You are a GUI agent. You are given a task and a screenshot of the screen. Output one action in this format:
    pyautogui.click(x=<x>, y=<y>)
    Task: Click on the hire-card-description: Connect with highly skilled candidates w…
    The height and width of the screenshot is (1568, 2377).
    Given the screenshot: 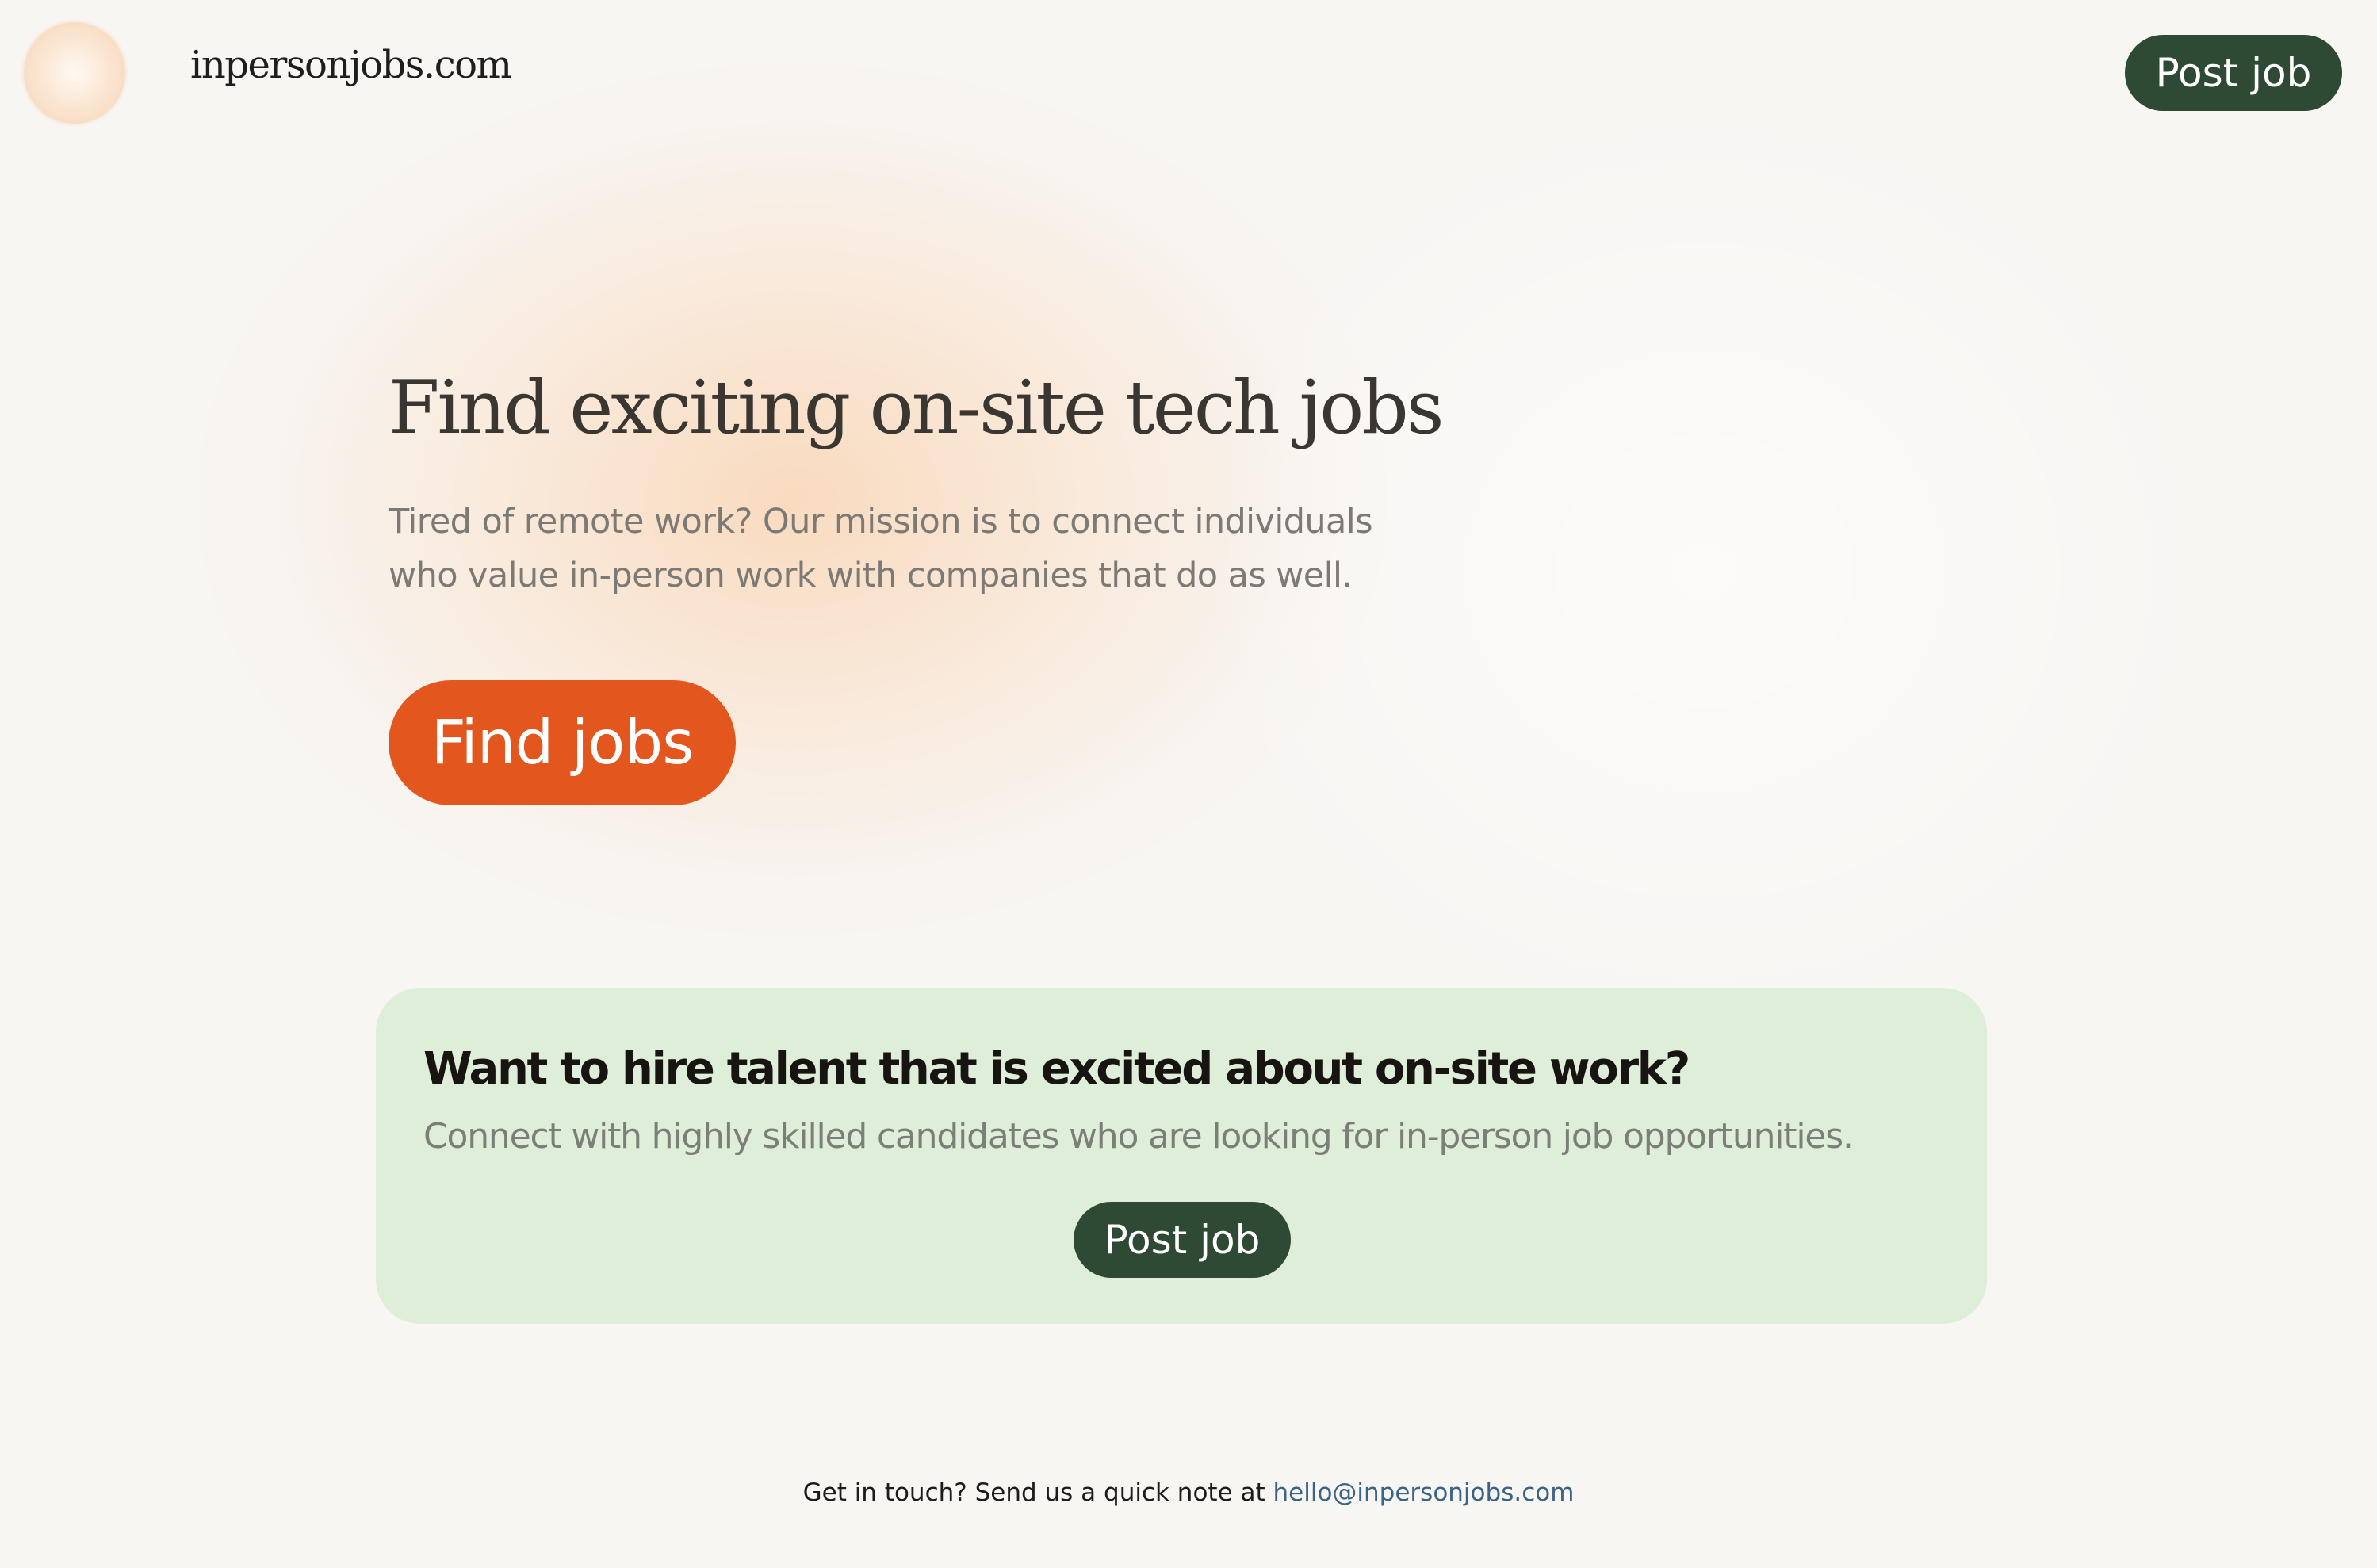 What is the action you would take?
    pyautogui.click(x=1138, y=1137)
    